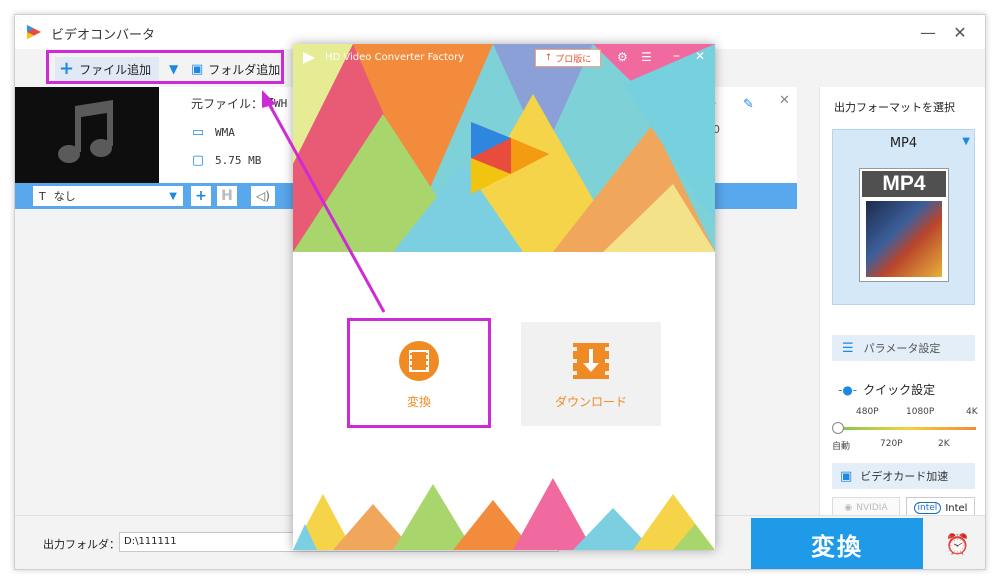  I want to click on music-note-icon, so click(85, 131).